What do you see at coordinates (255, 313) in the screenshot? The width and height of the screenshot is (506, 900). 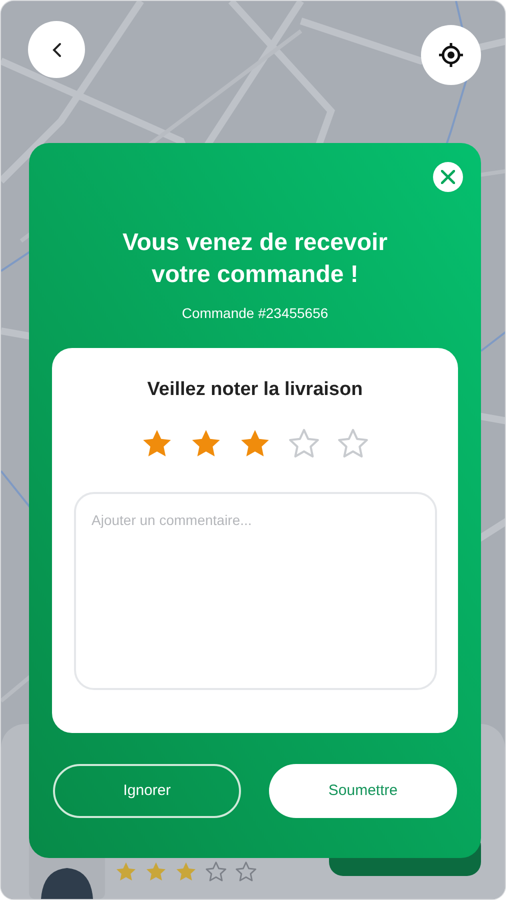 I see `order-number: Commande #23455656` at bounding box center [255, 313].